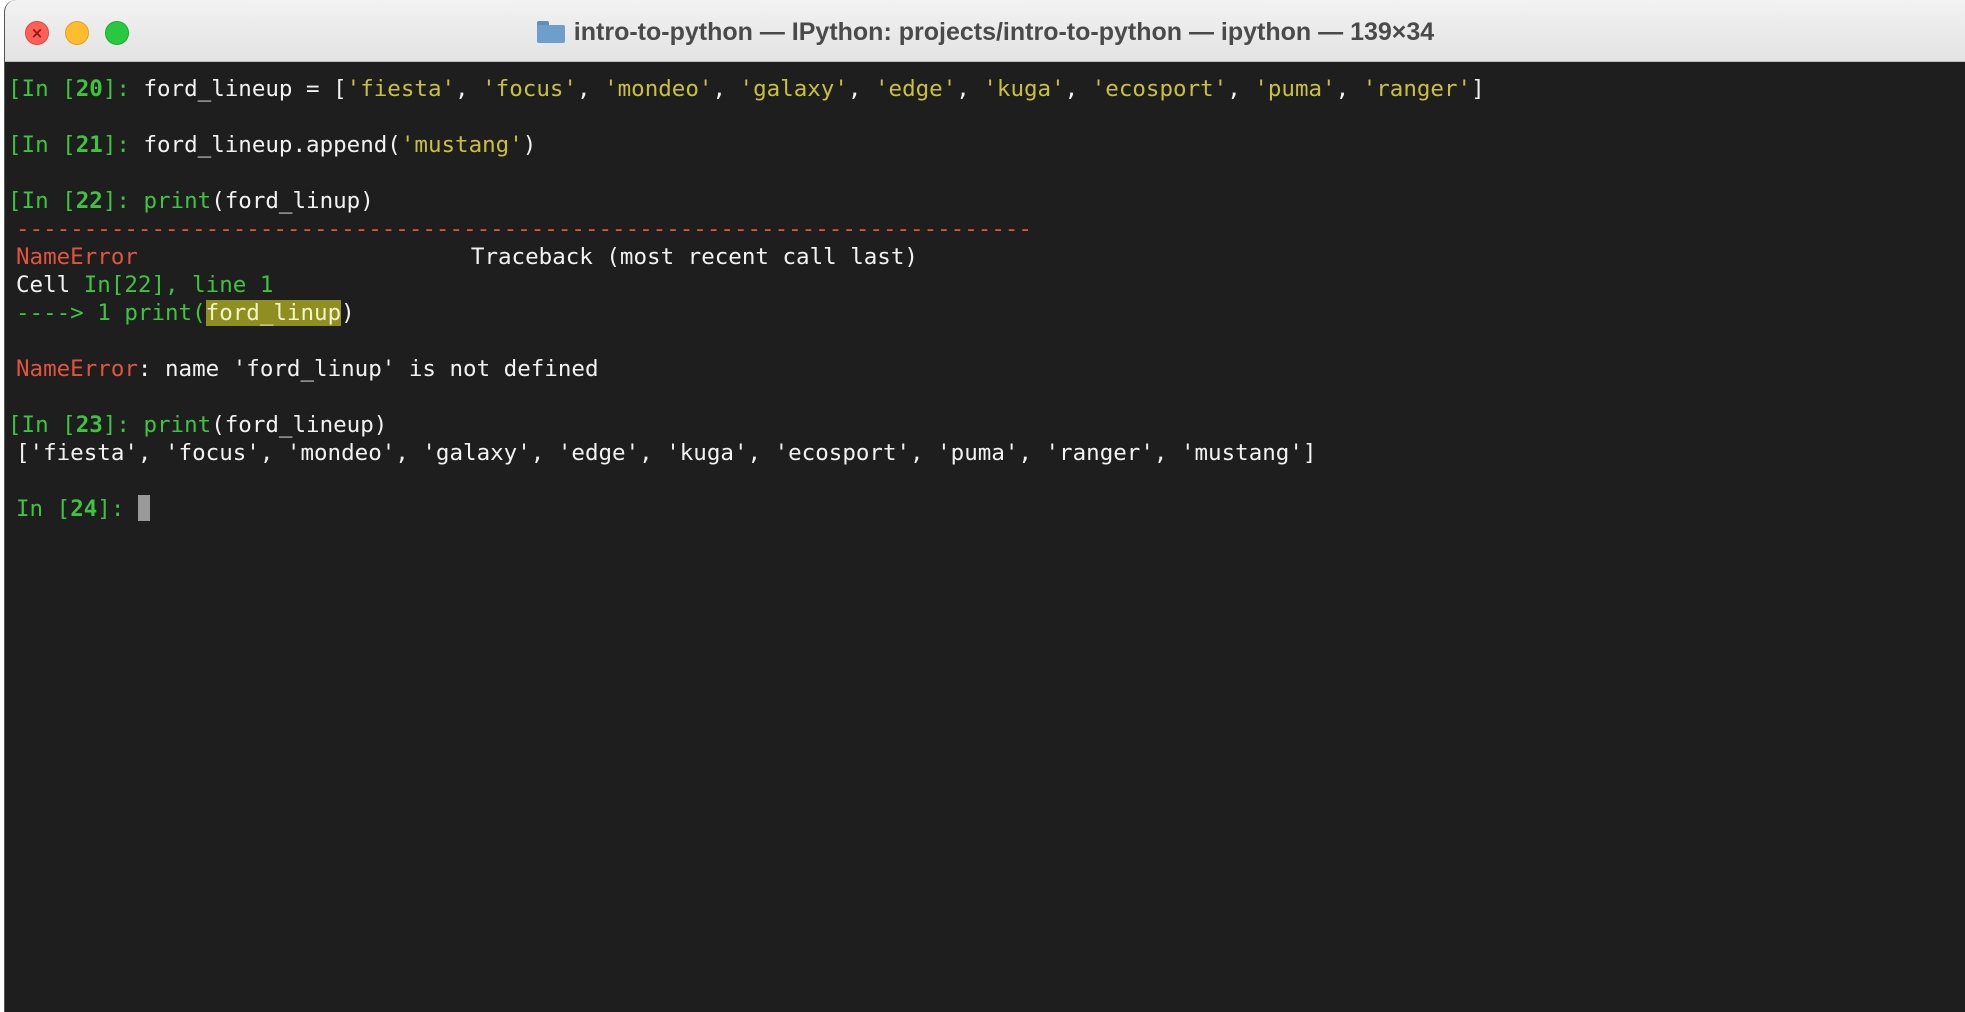 The image size is (1965, 1012). Describe the element at coordinates (89, 201) in the screenshot. I see `prompt-number: 22` at that location.